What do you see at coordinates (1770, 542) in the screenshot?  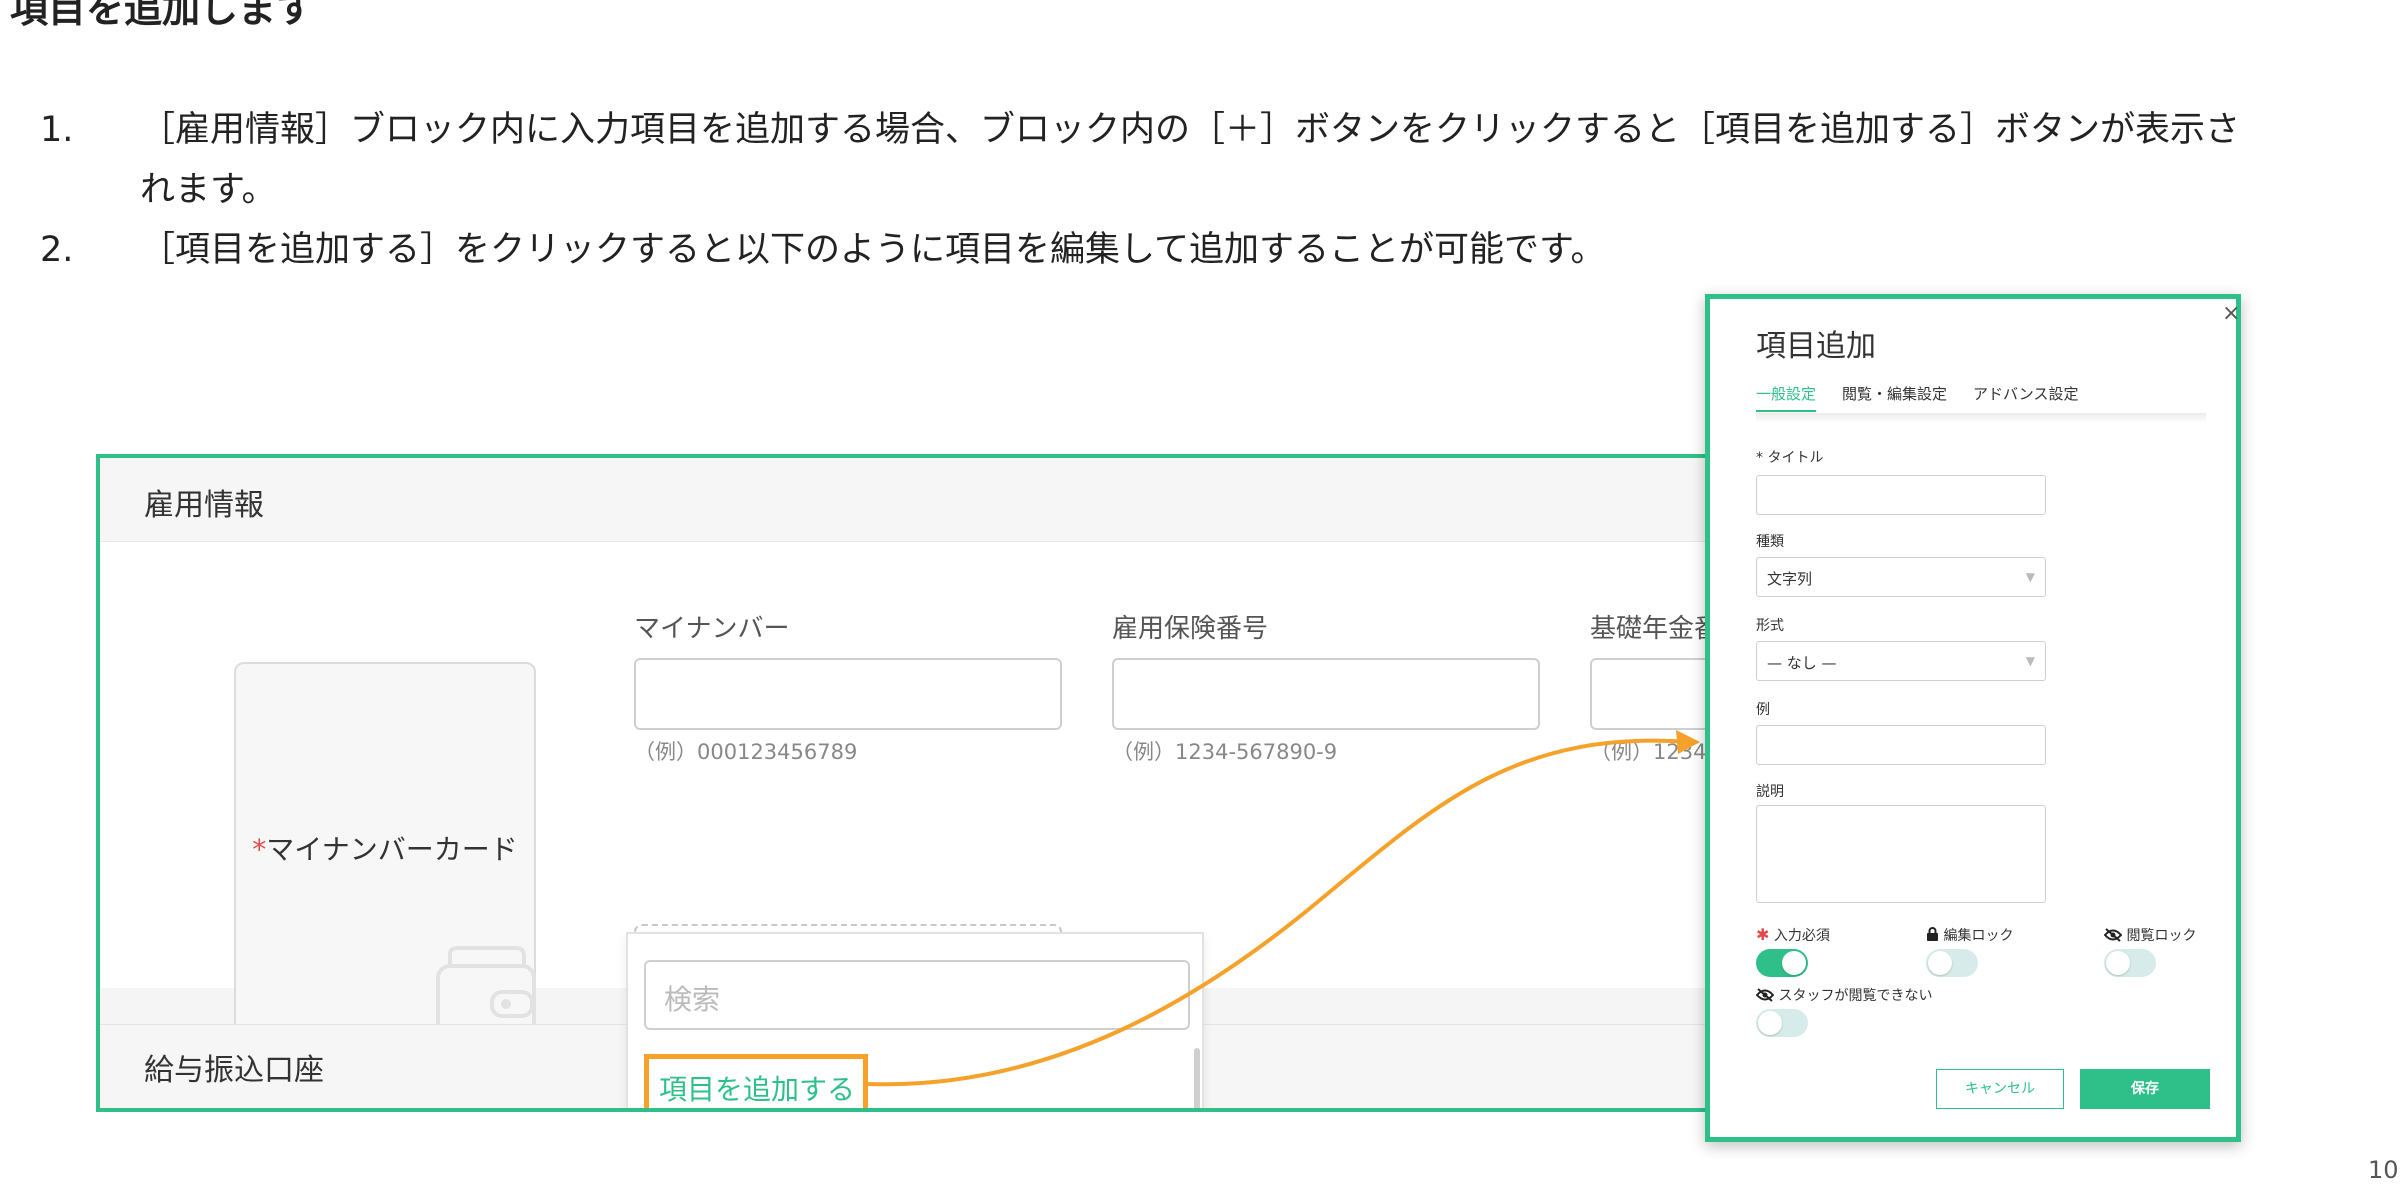 I see `type-label: 種類` at bounding box center [1770, 542].